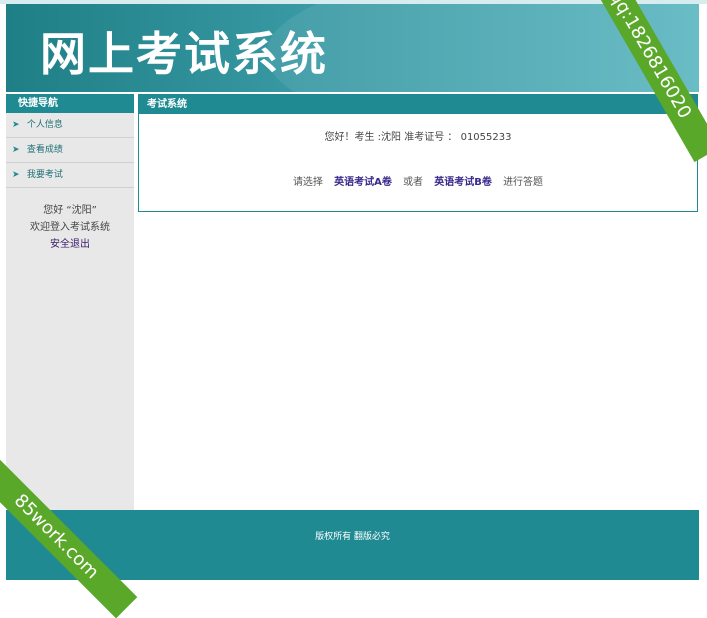  Describe the element at coordinates (70, 210) in the screenshot. I see `welcome-hello: 您好 “沈阳”` at that location.